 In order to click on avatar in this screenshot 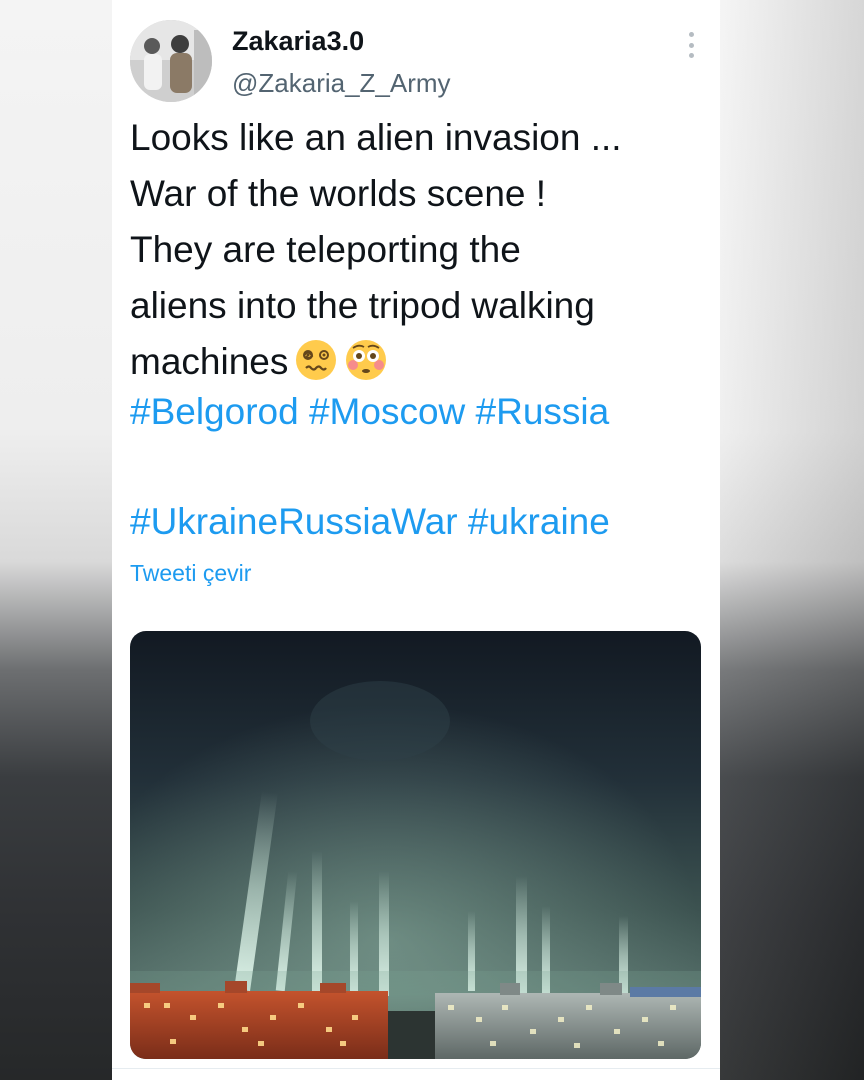, I will do `click(171, 61)`.